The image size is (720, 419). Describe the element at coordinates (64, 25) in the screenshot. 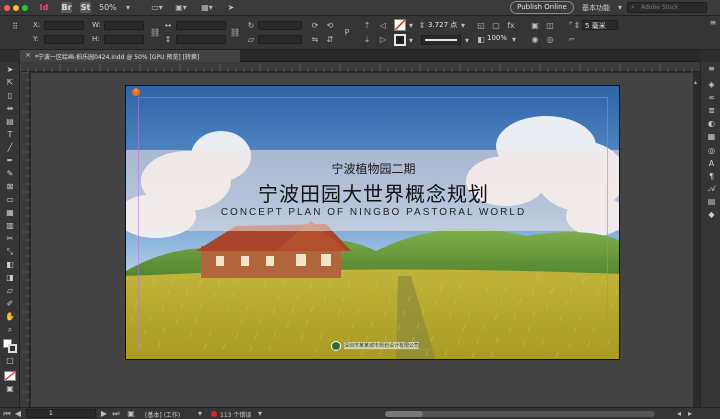

I see `x-position-input` at that location.